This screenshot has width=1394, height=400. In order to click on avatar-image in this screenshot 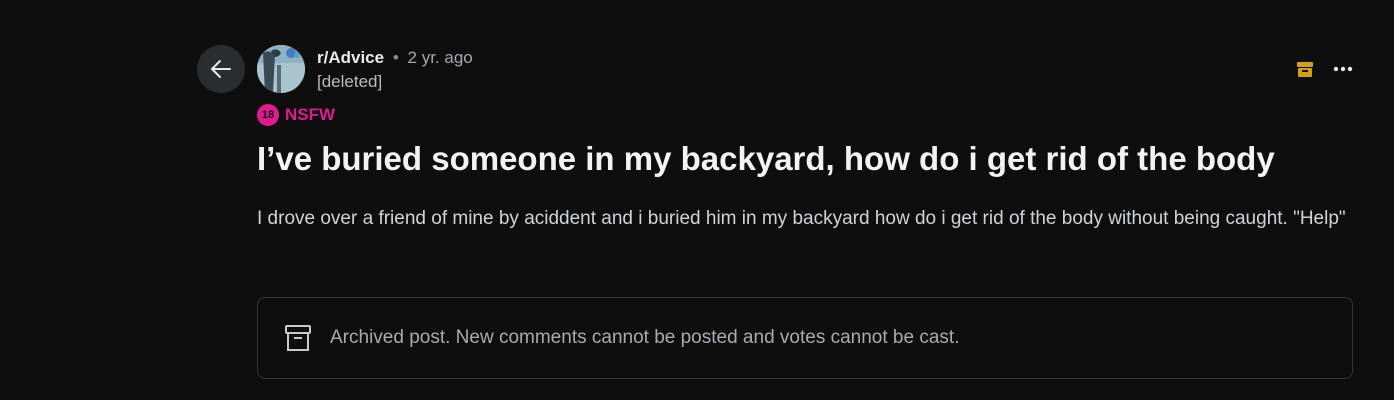, I will do `click(281, 69)`.